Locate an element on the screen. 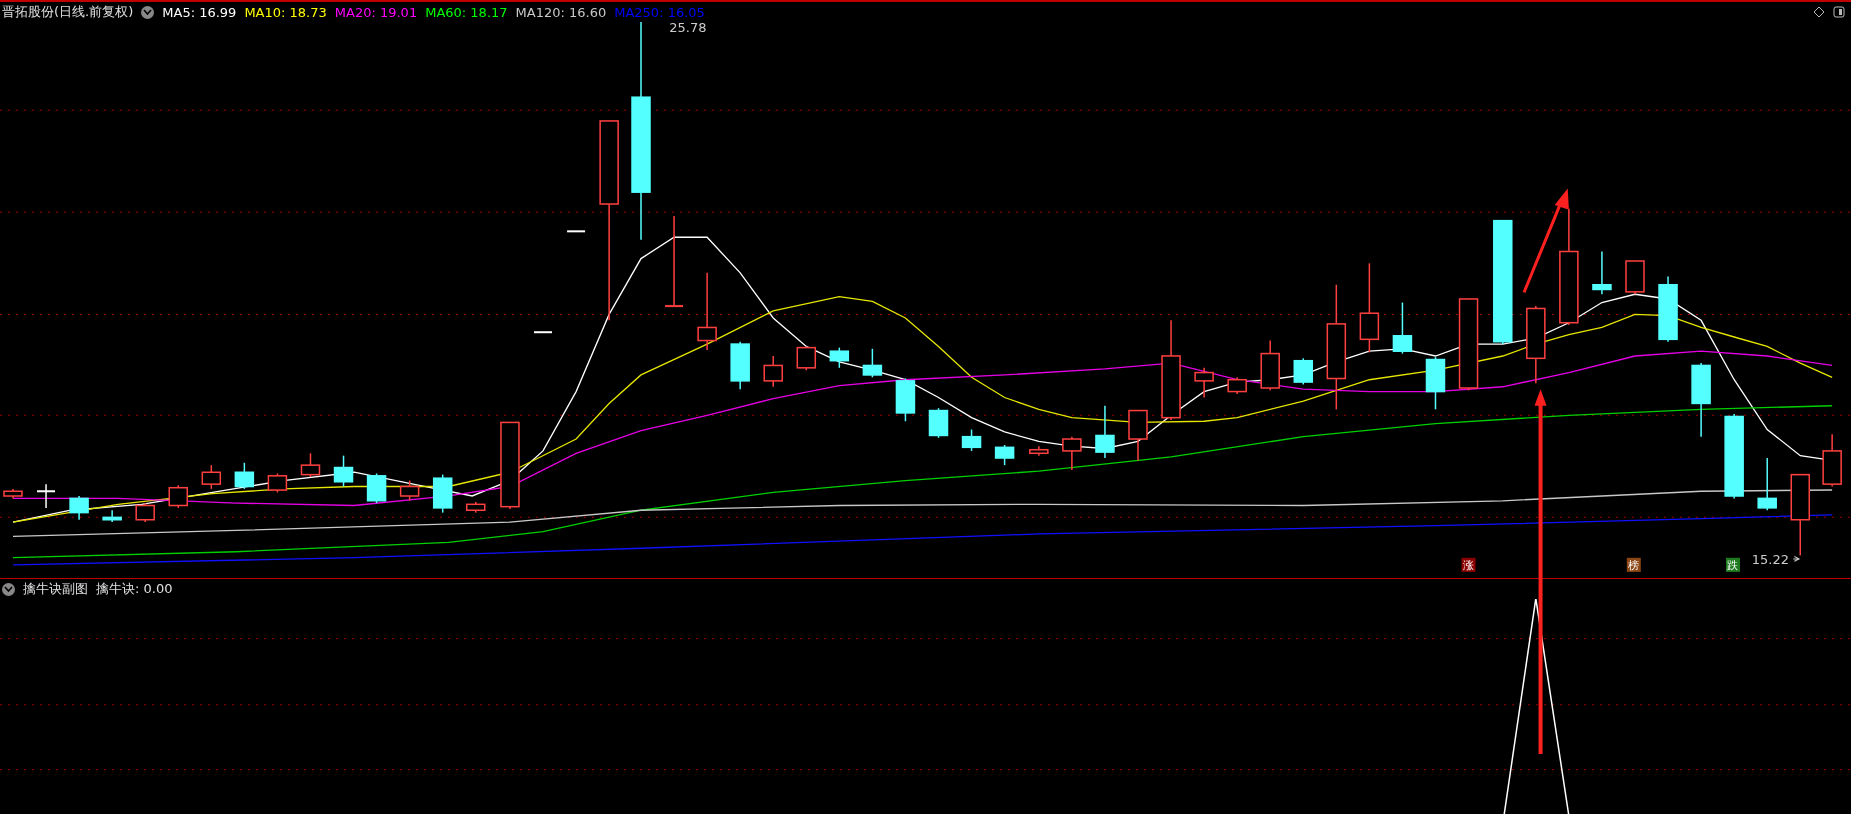  signal-tag: 跌 is located at coordinates (1732, 564).